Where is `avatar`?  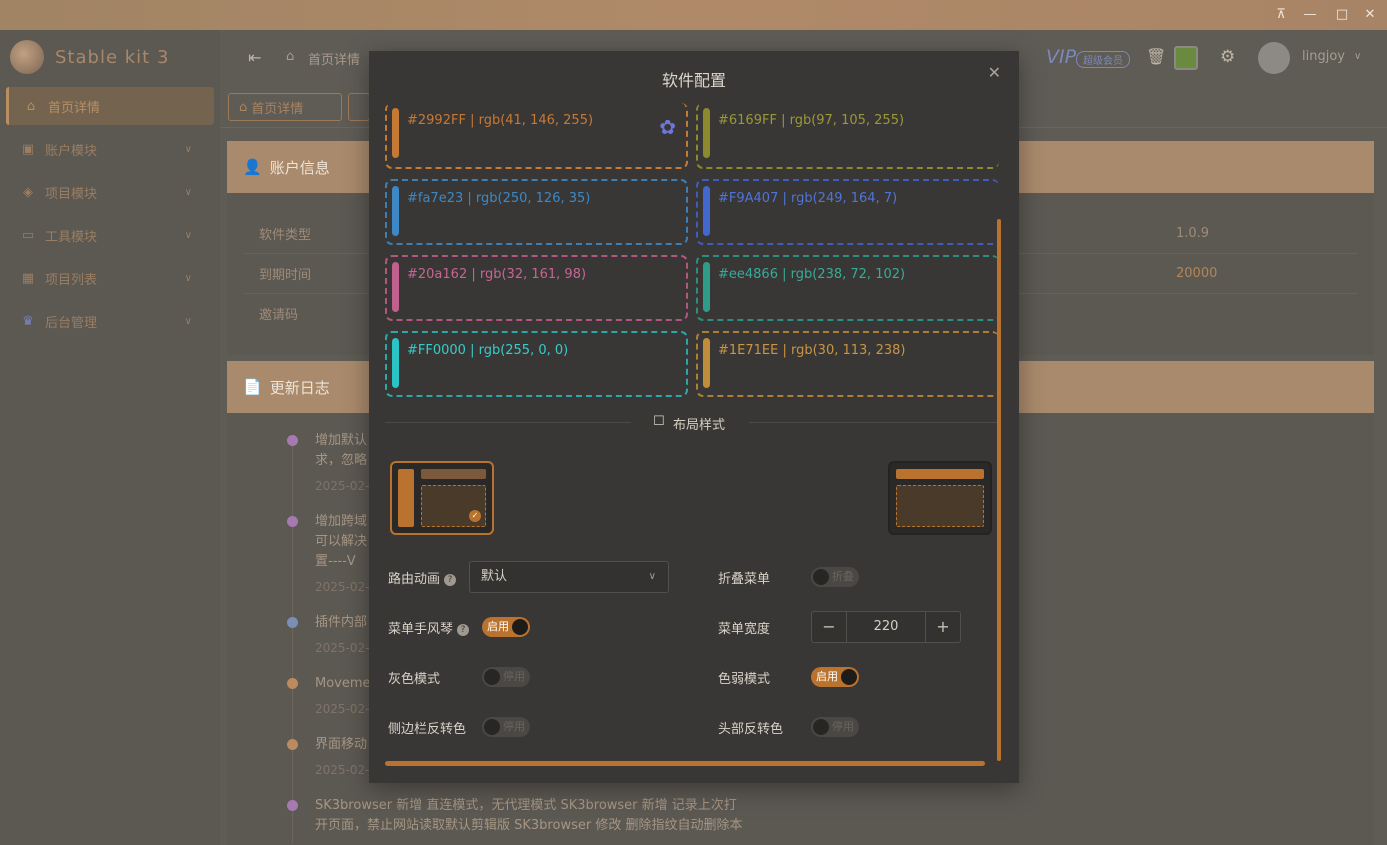
avatar is located at coordinates (1274, 58).